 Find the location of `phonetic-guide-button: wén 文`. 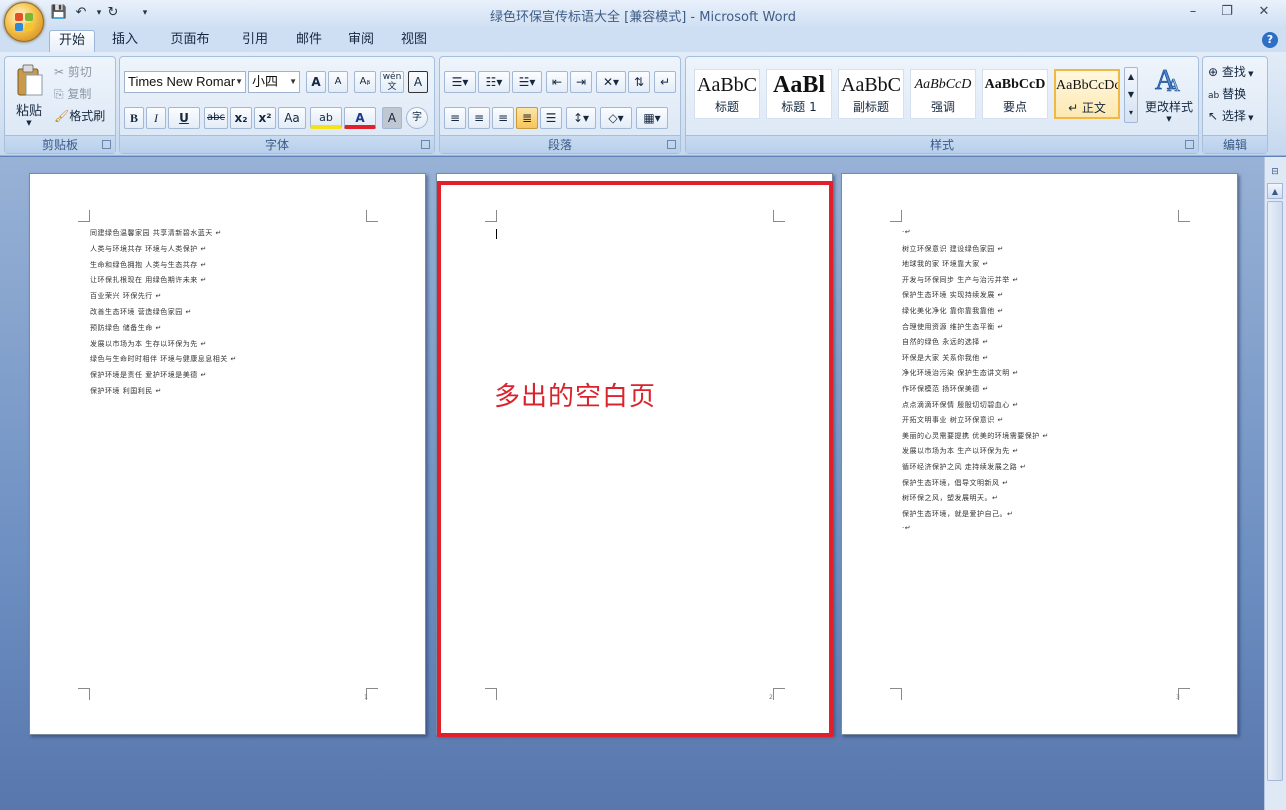

phonetic-guide-button: wén 文 is located at coordinates (392, 82).